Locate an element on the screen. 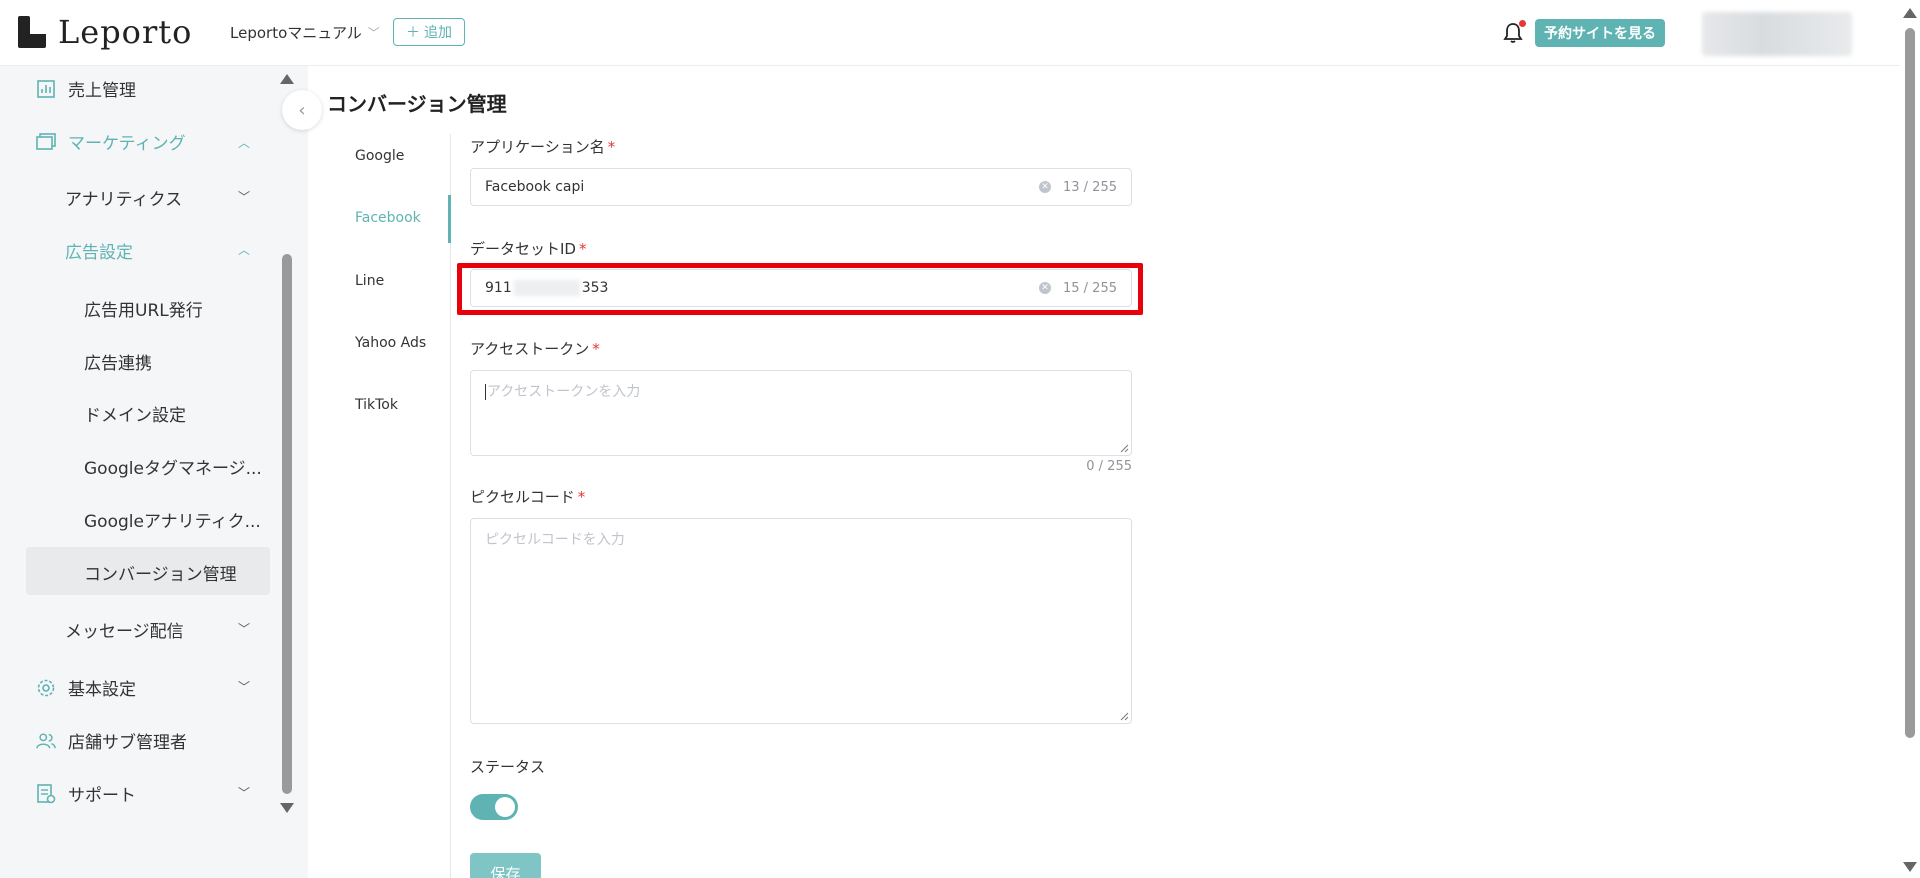 The image size is (1920, 878). pixel-code-label: ピクセルコード * is located at coordinates (527, 496).